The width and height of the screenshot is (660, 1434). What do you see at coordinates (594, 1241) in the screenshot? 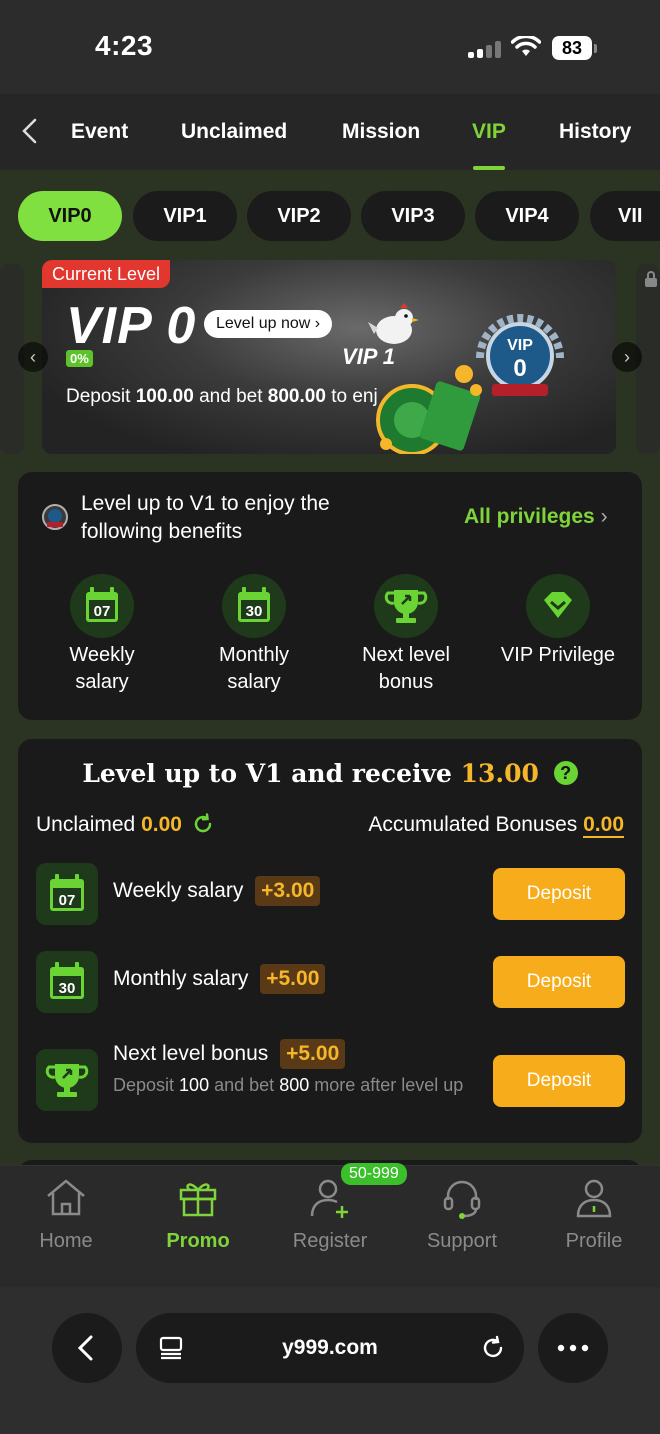
I see `nav-profile-label: Profile` at bounding box center [594, 1241].